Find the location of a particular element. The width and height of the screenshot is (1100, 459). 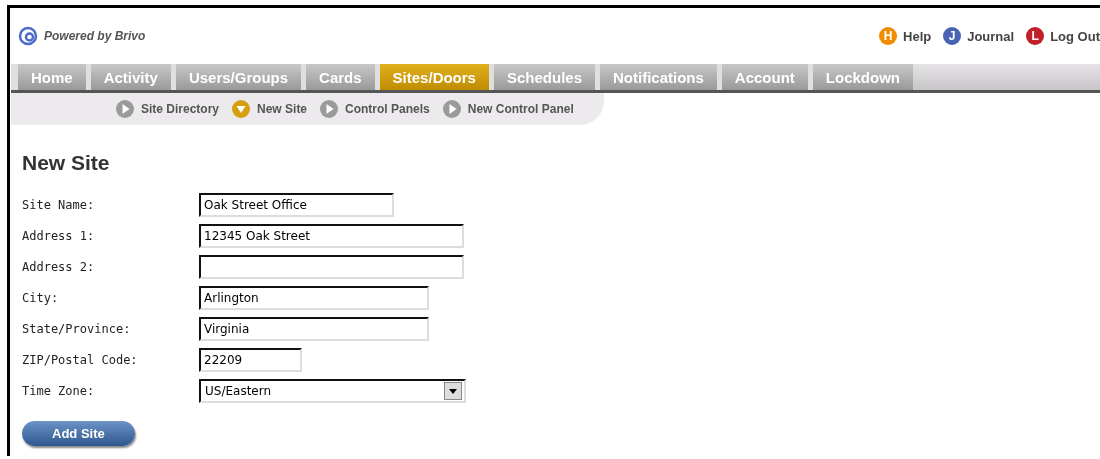

field-label: Site Name: is located at coordinates (58, 205).